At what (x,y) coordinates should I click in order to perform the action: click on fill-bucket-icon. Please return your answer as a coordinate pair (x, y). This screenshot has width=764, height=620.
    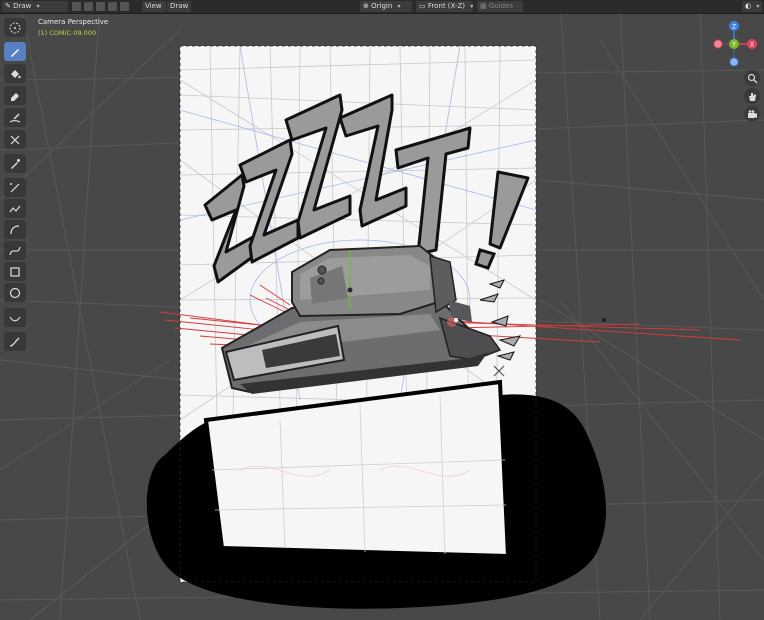
    Looking at the image, I should click on (16, 73).